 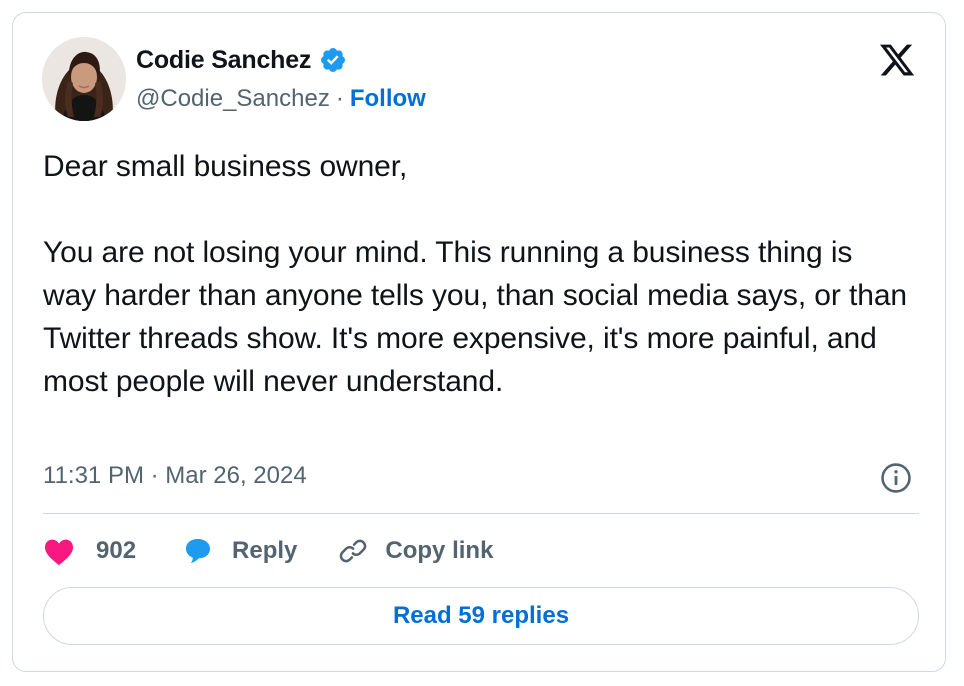 I want to click on handle-row: @Codie_Sanchez · Follow, so click(x=281, y=99).